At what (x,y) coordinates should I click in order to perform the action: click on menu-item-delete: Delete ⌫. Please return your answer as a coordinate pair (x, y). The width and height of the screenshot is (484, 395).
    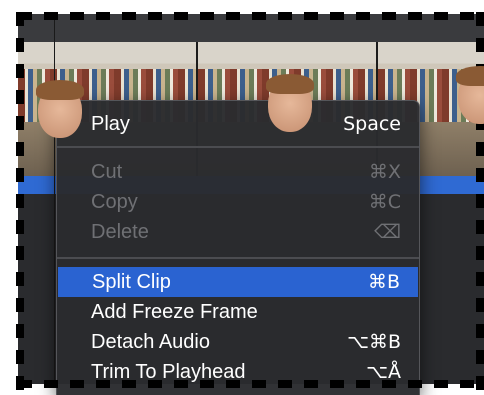
    Looking at the image, I should click on (238, 232).